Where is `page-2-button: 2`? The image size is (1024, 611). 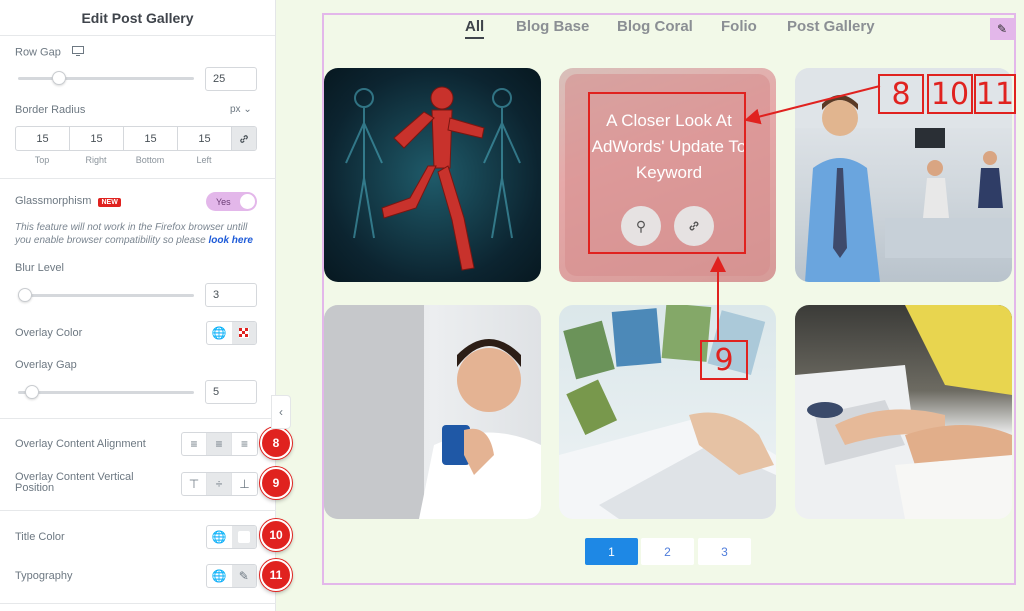 page-2-button: 2 is located at coordinates (667, 551).